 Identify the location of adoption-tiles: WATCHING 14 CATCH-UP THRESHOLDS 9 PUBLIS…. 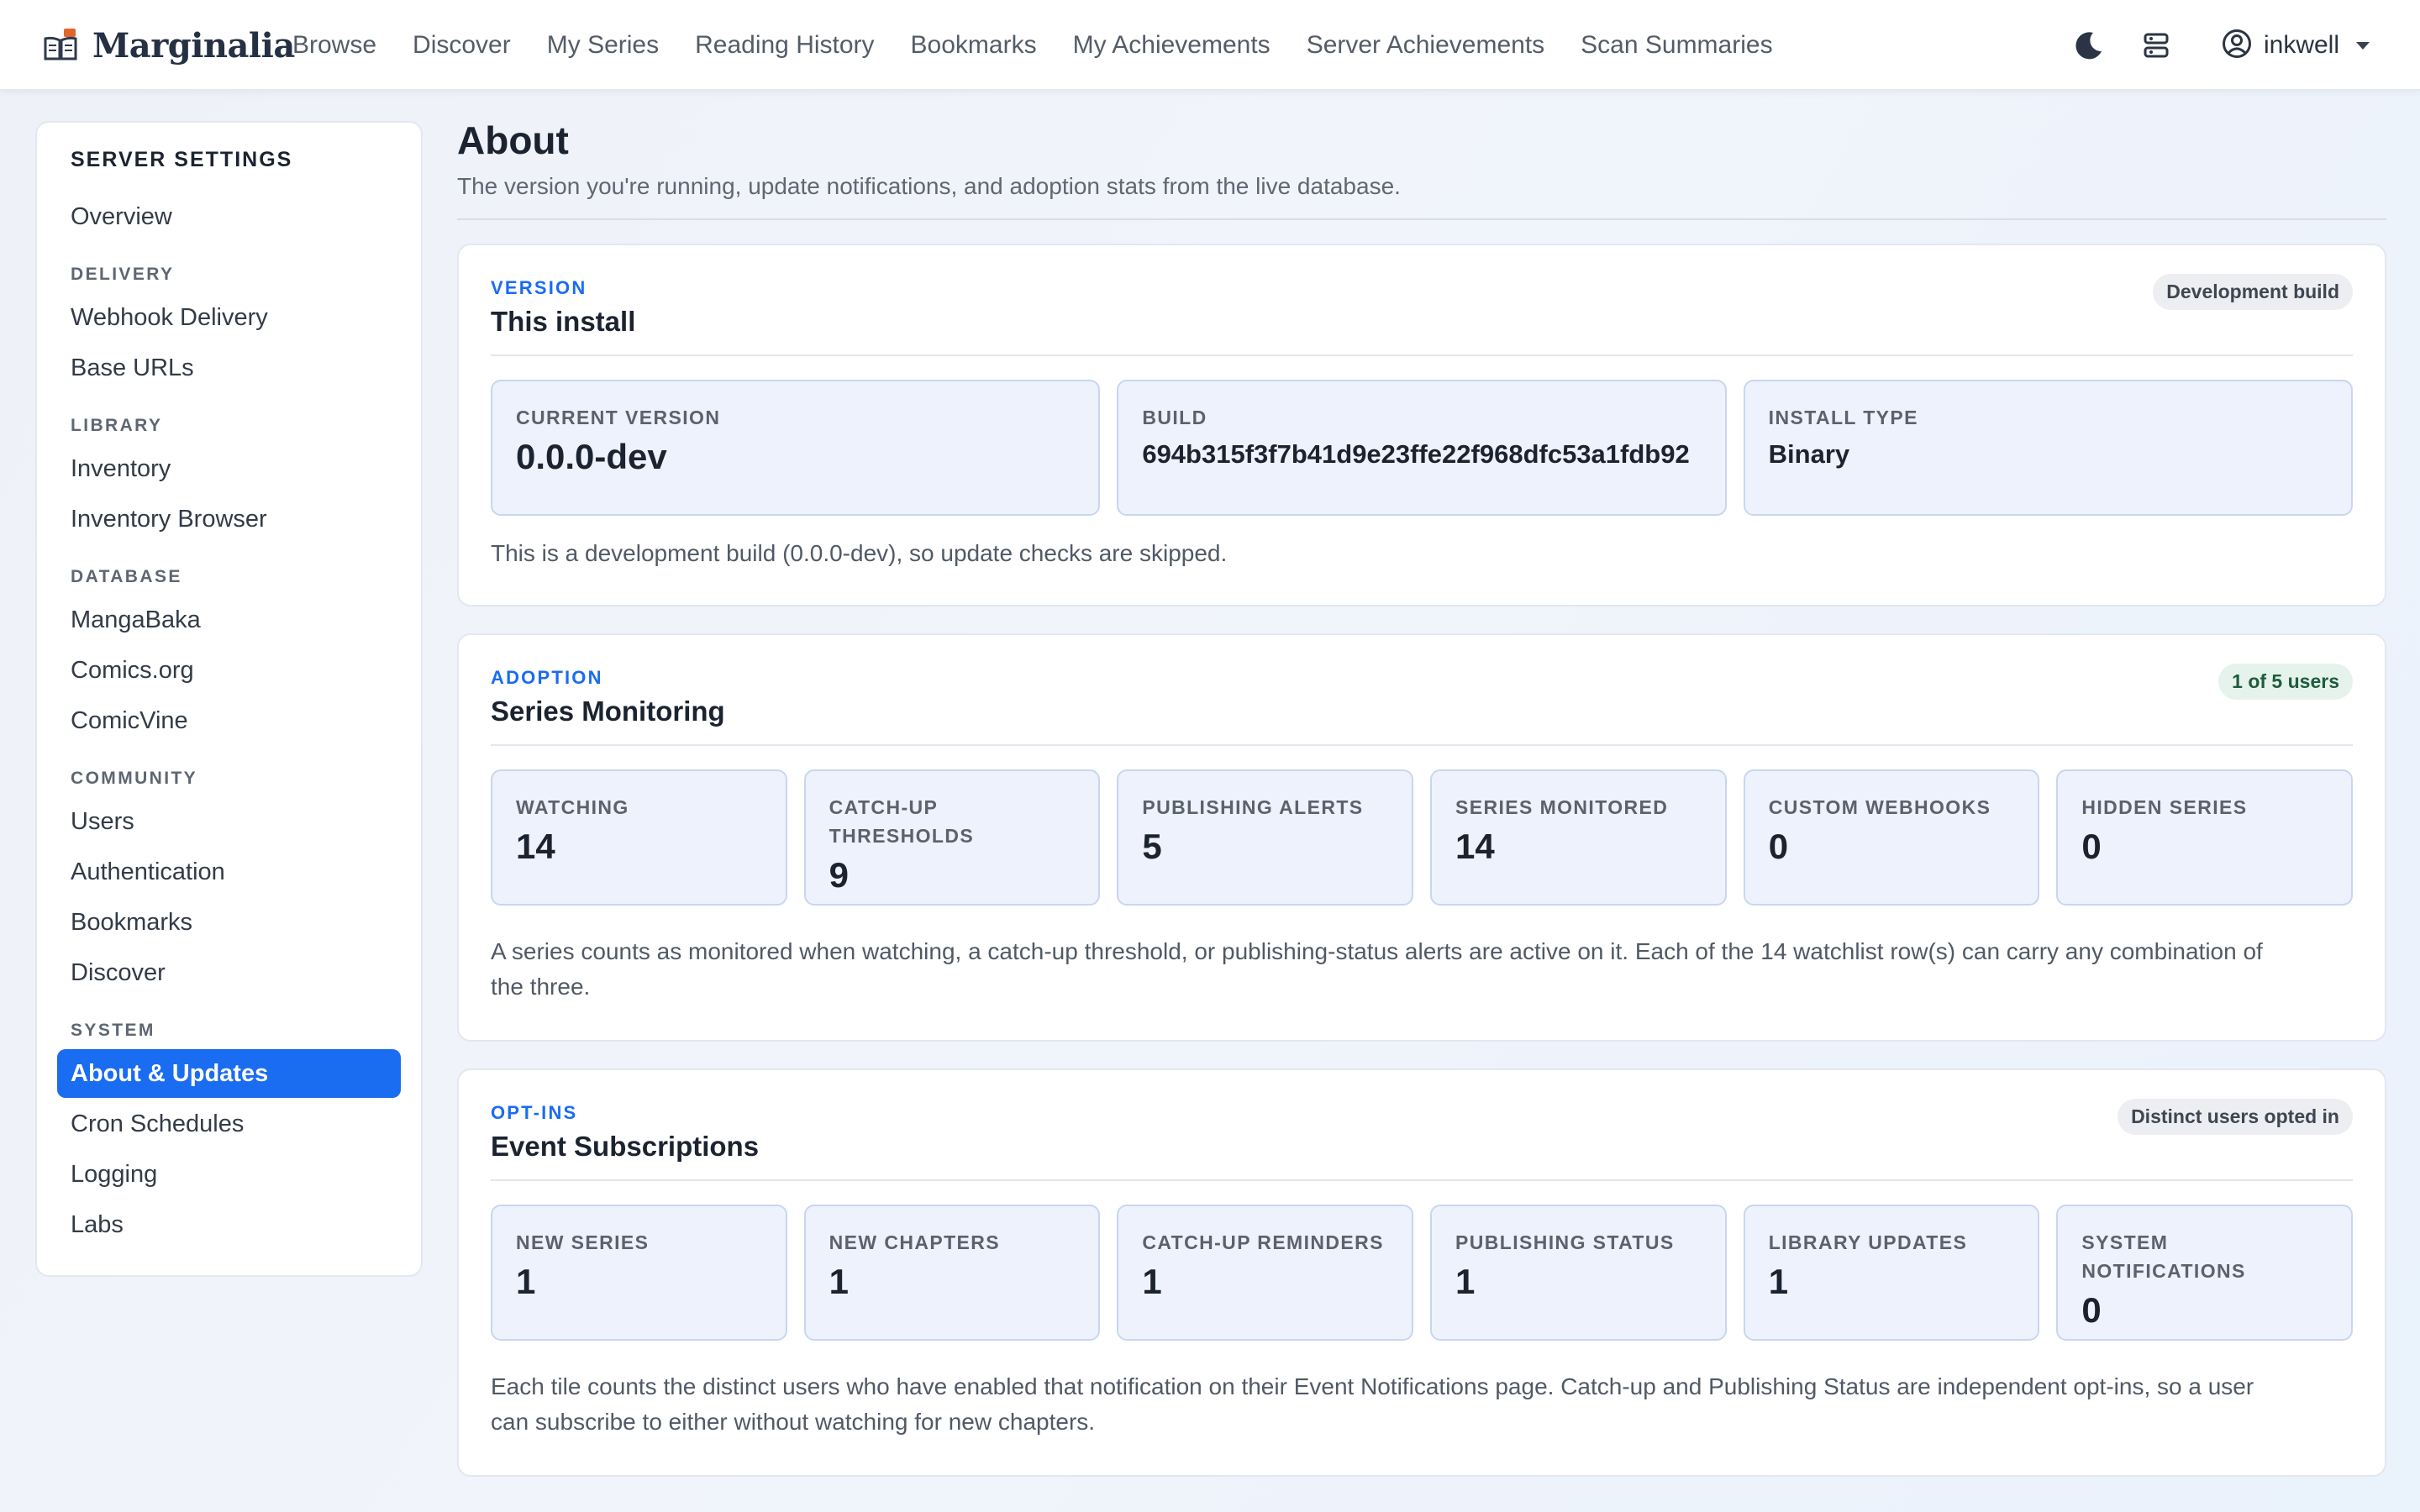
(1422, 837).